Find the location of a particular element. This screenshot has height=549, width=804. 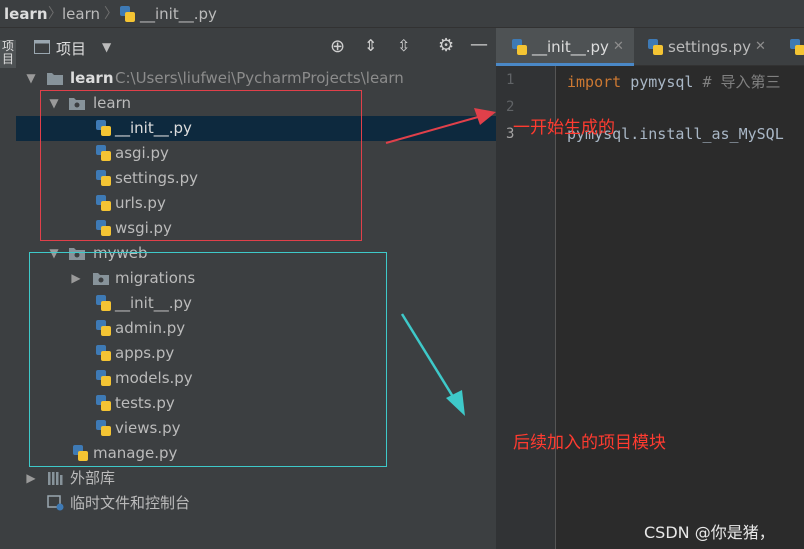

annotation-initial: 一开始生成的 is located at coordinates (564, 128).